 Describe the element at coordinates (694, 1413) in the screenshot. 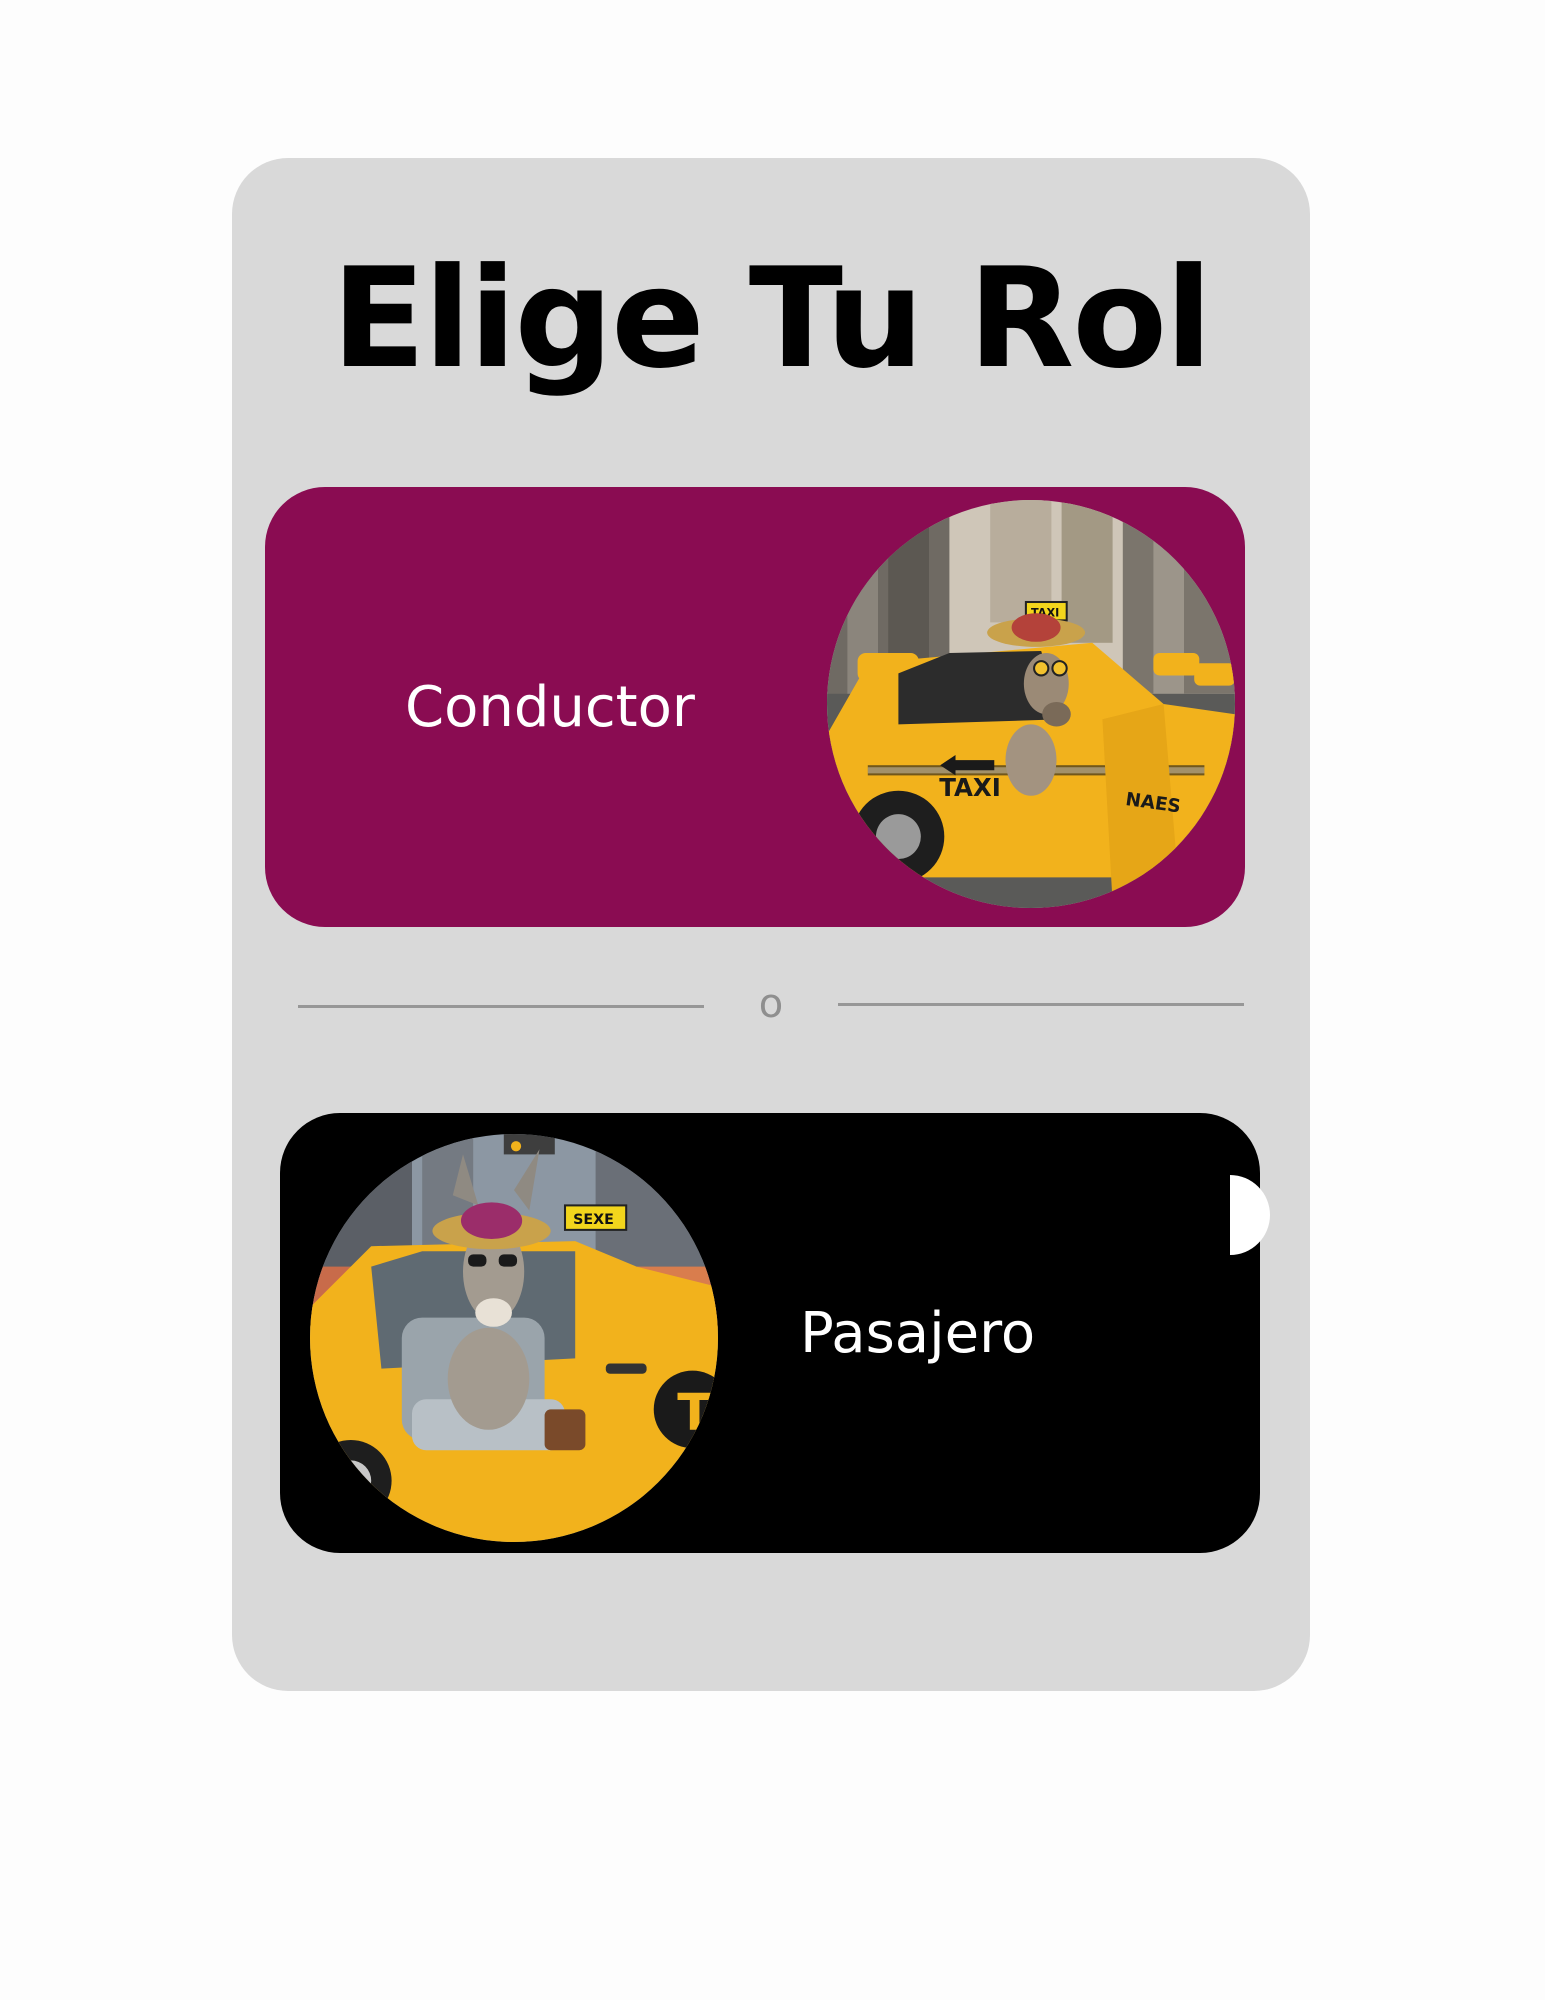

I see `svg-text: T` at that location.